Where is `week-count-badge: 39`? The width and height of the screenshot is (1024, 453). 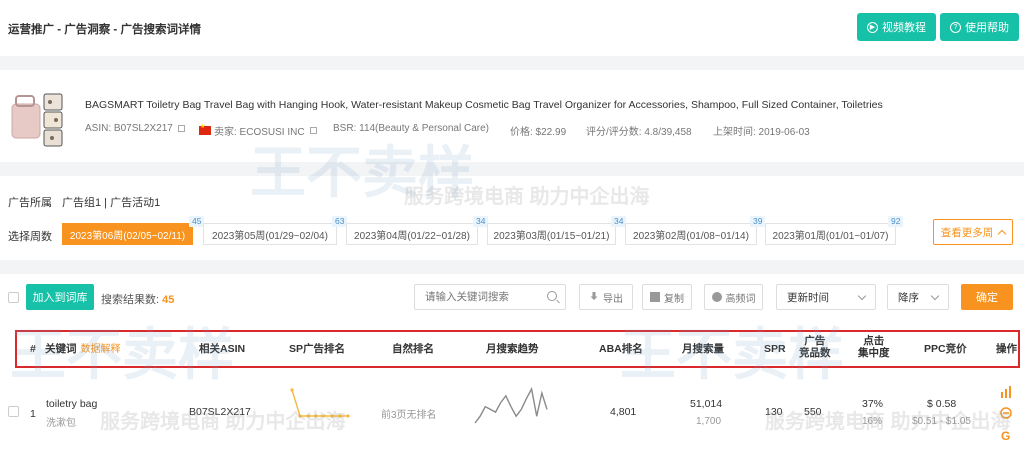 week-count-badge: 39 is located at coordinates (758, 221).